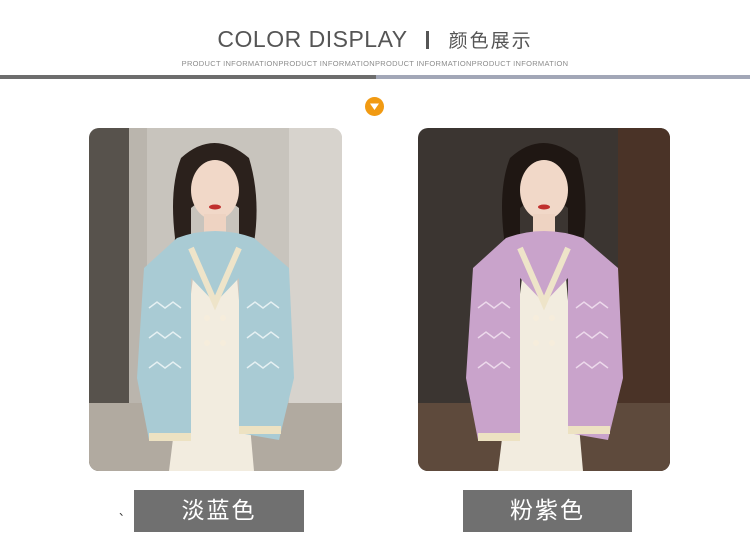  Describe the element at coordinates (547, 511) in the screenshot. I see `color-label-pink-purple: 粉紫色` at that location.